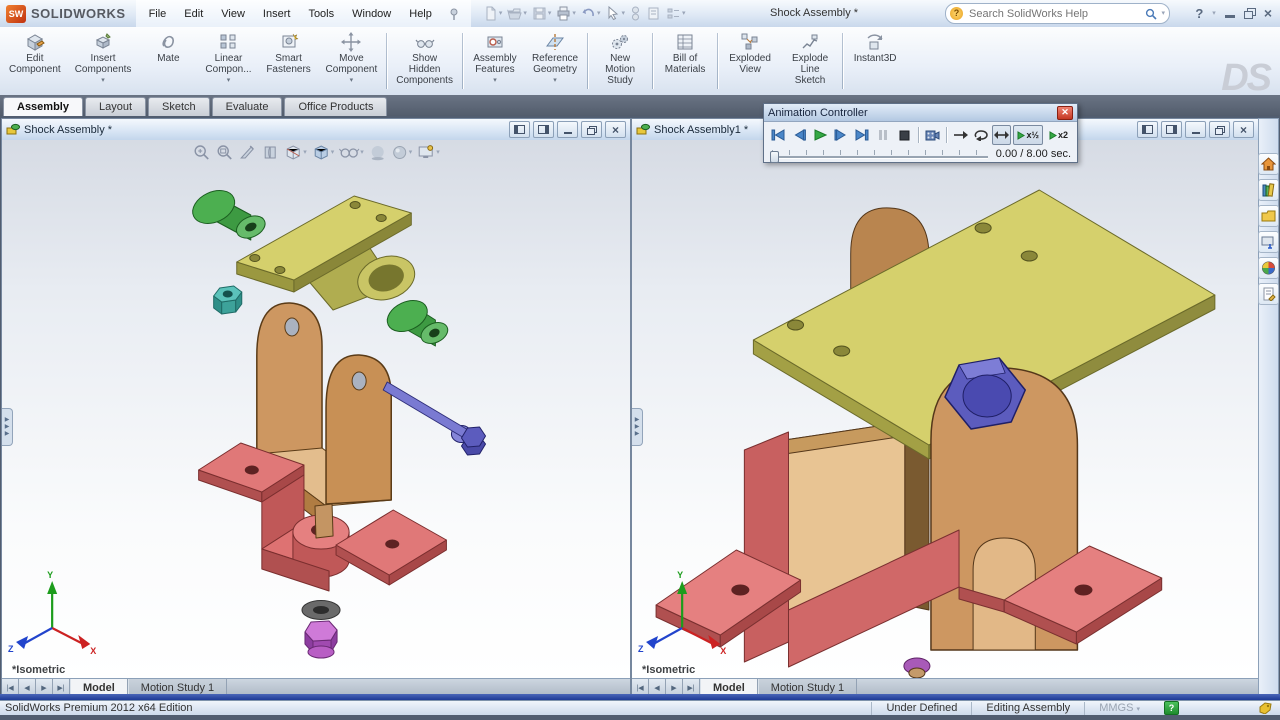  What do you see at coordinates (615, 13) in the screenshot?
I see `select-button: ▾` at bounding box center [615, 13].